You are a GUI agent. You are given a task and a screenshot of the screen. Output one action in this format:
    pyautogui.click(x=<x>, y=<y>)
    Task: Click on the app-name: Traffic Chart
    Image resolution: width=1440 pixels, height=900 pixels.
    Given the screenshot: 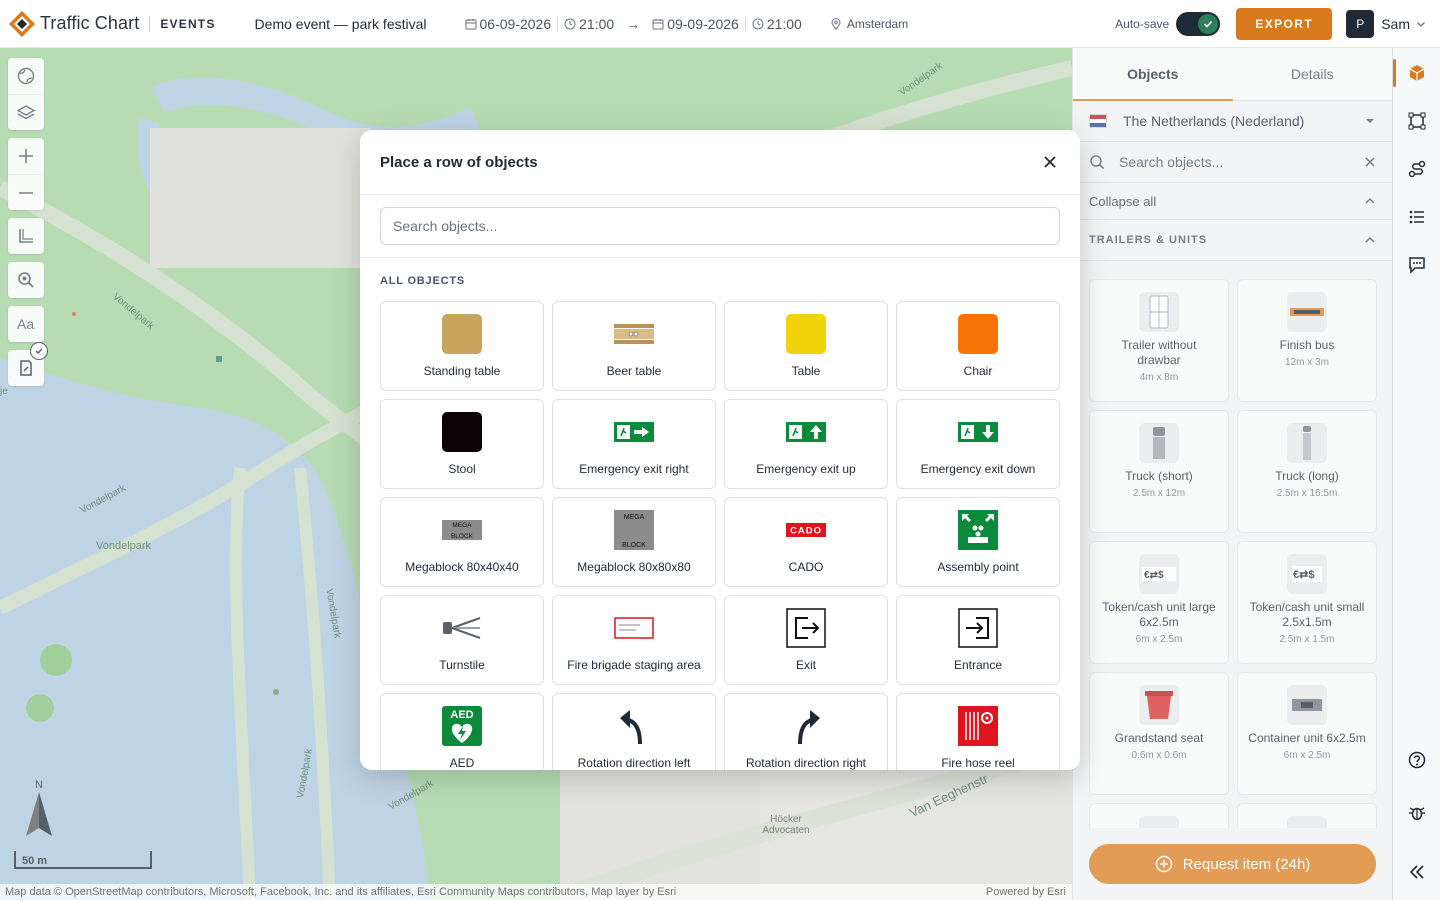 What is the action you would take?
    pyautogui.click(x=90, y=23)
    